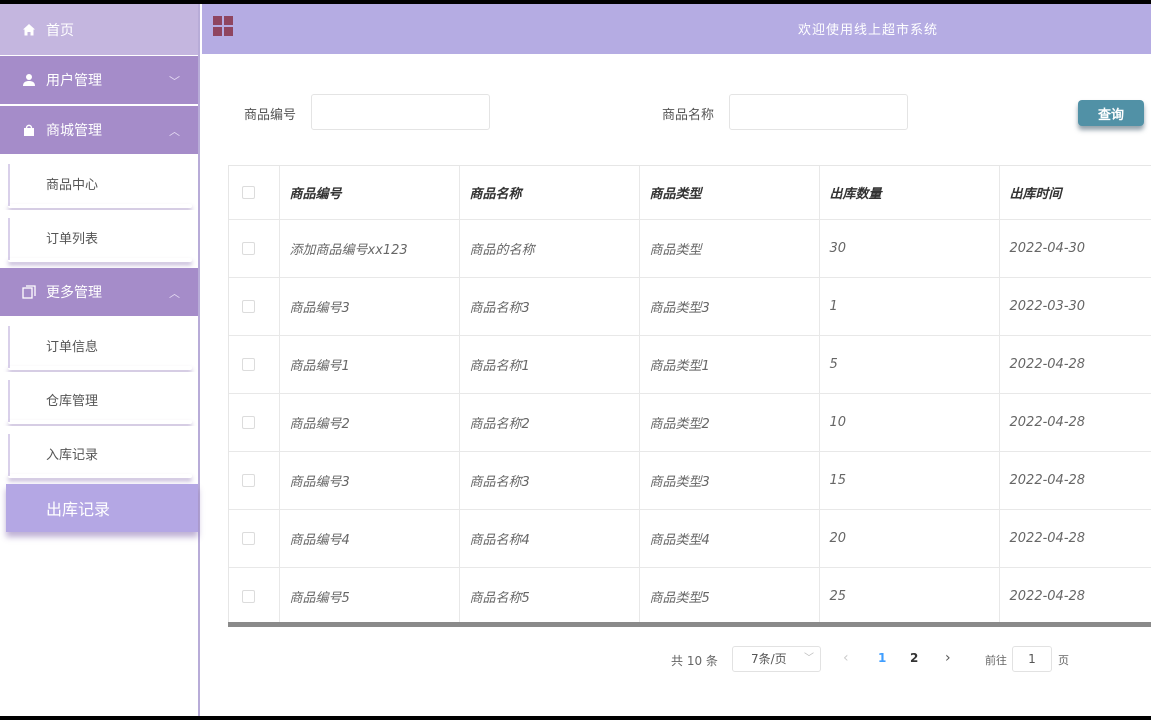 The image size is (1151, 720). I want to click on cell-product-name: 商品名称1, so click(549, 364).